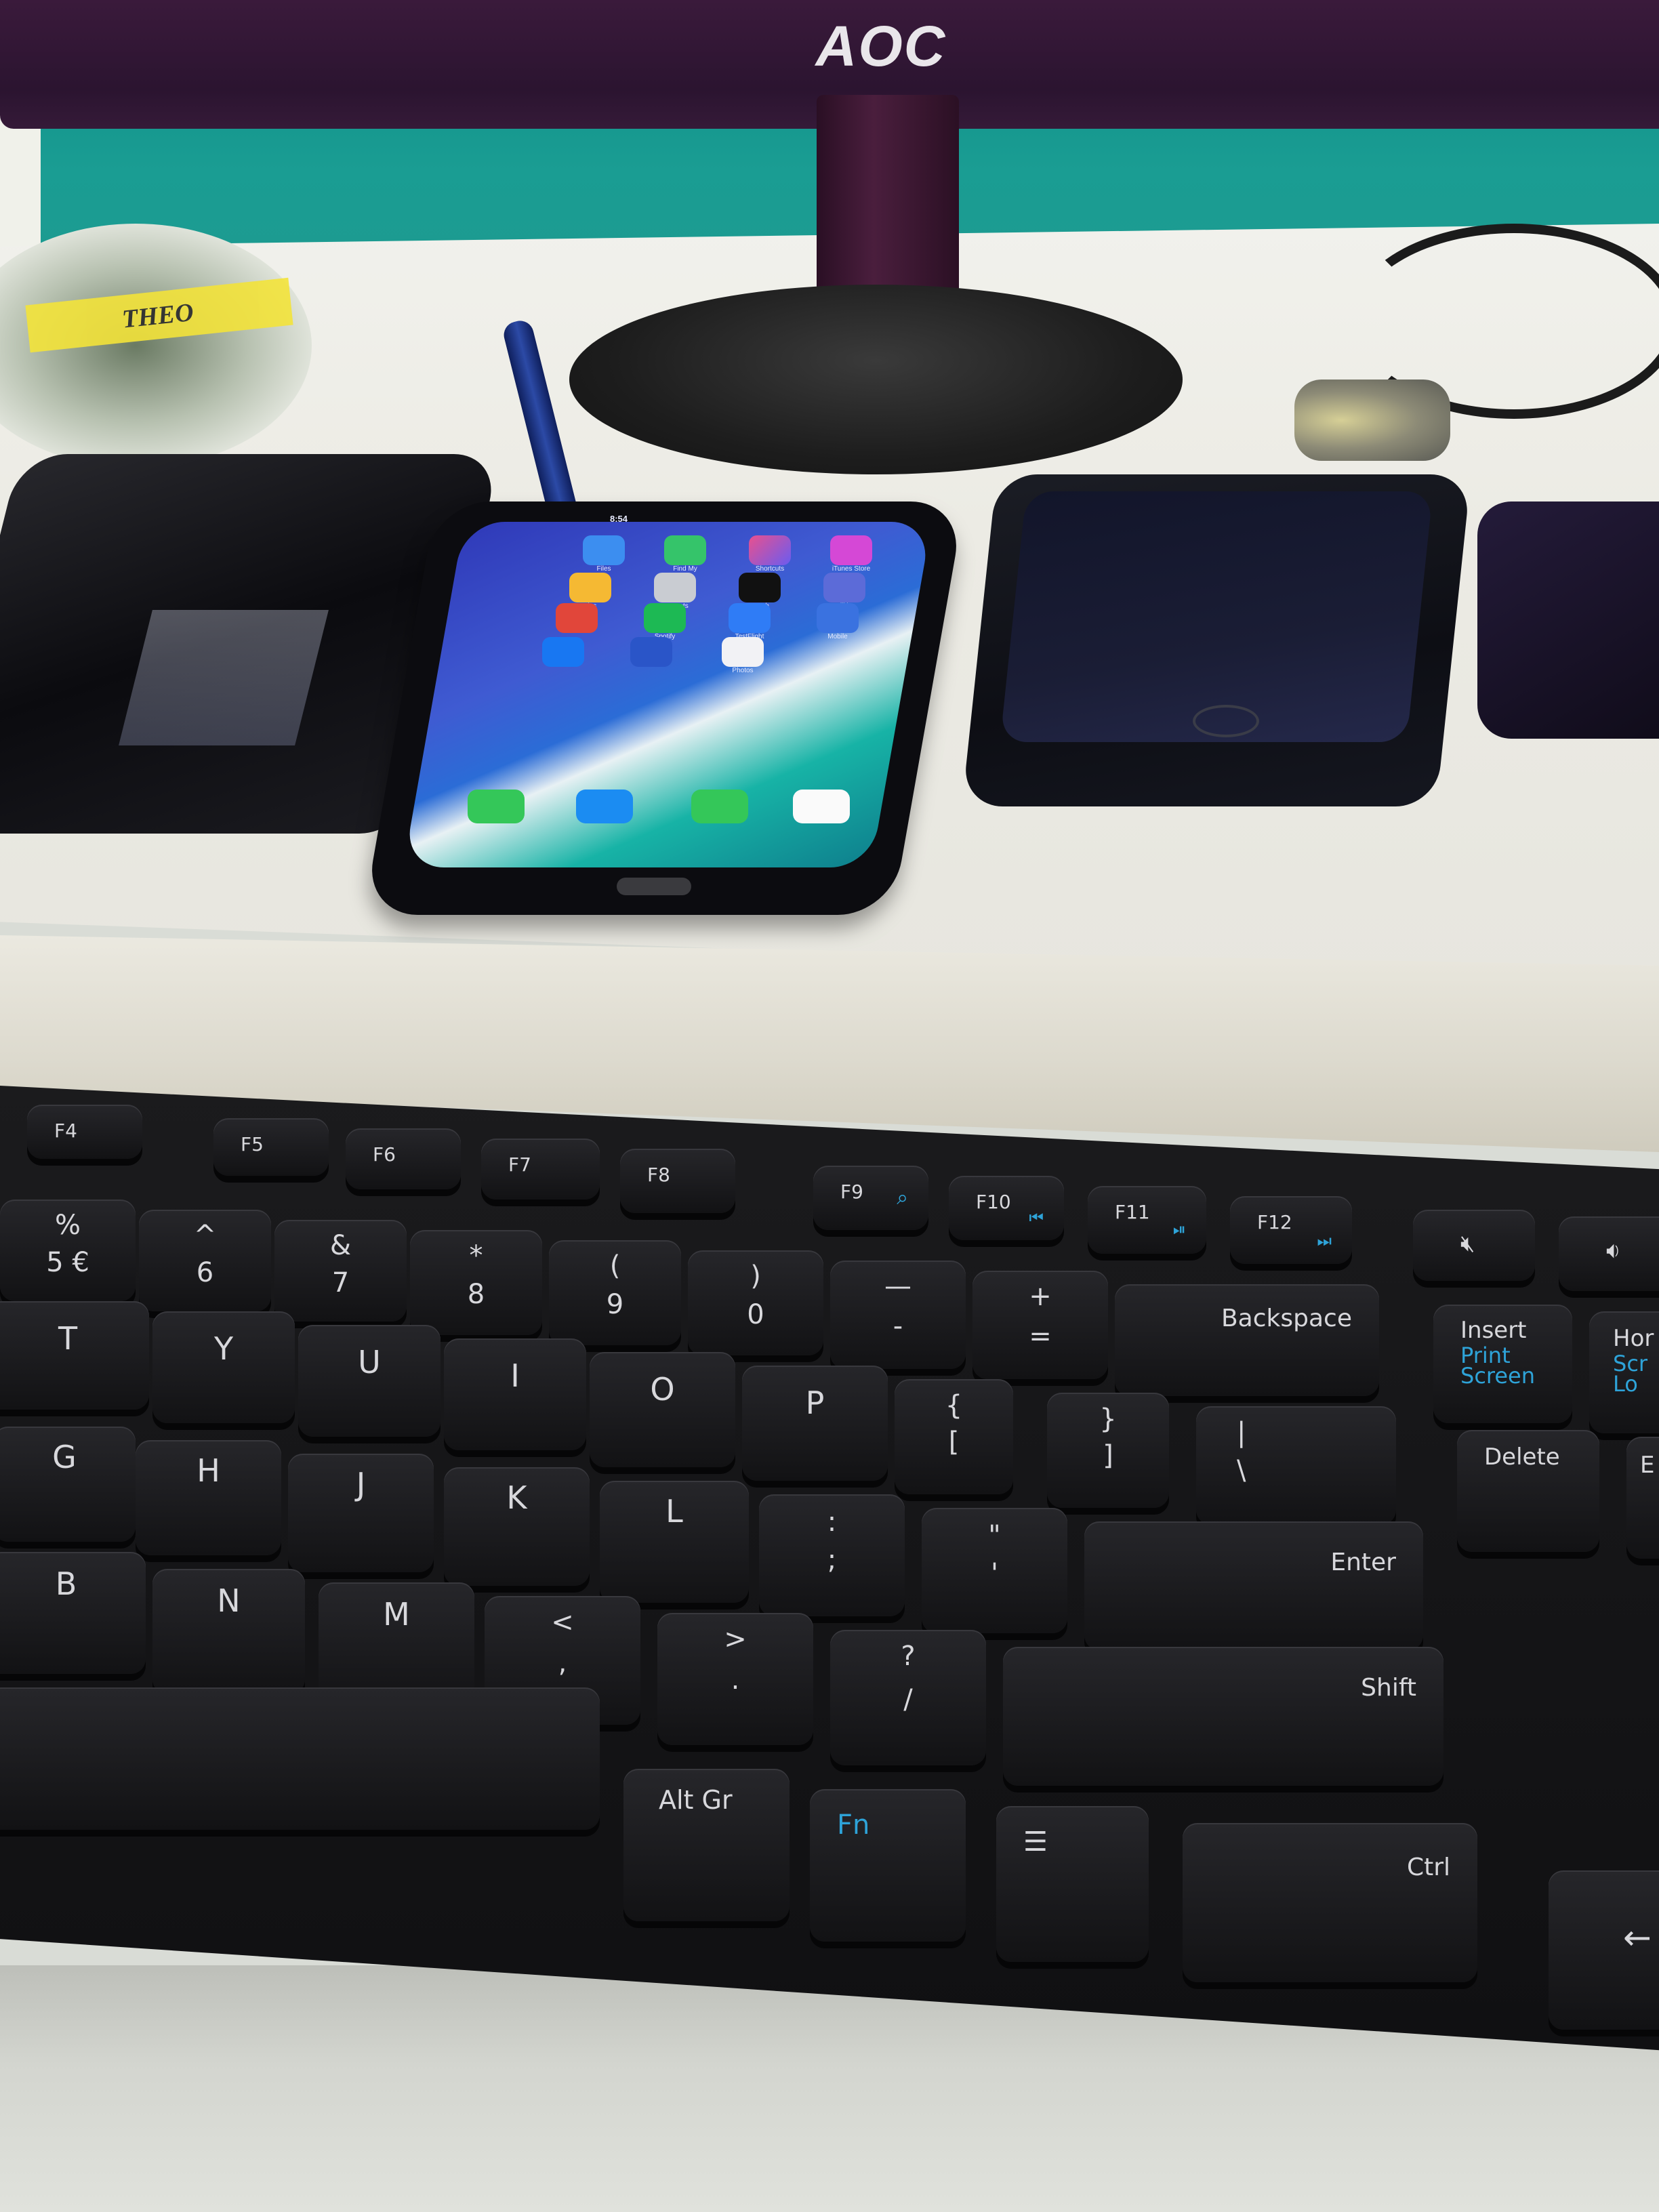 The width and height of the screenshot is (1659, 2212). What do you see at coordinates (1247, 1340) in the screenshot?
I see `key-backspace: Backspace` at bounding box center [1247, 1340].